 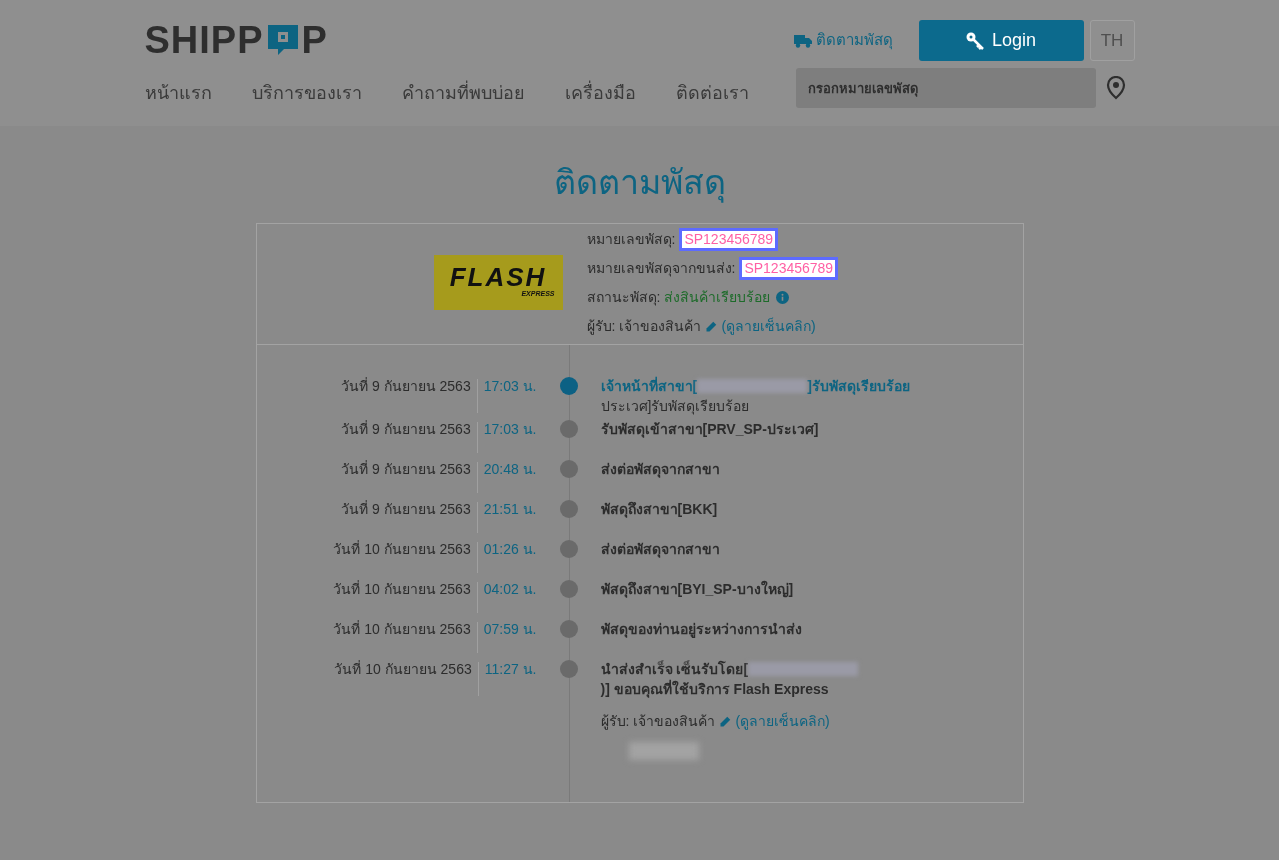 What do you see at coordinates (674, 669) in the screenshot?
I see `event-text: นำส่งสำเร็จ เซ็นรับโดย[` at bounding box center [674, 669].